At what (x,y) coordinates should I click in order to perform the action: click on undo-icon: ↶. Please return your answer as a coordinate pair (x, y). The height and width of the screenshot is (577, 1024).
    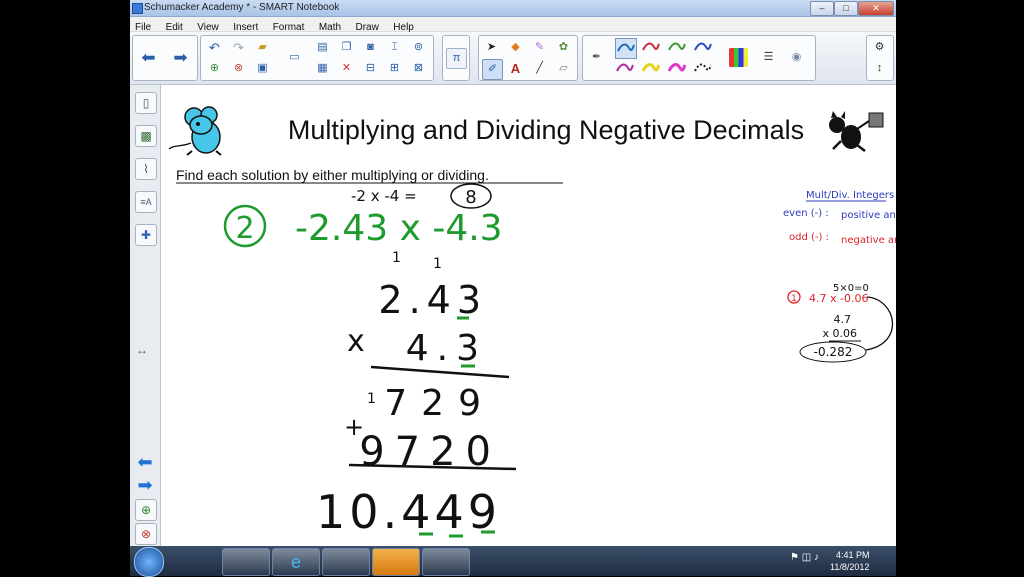
    Looking at the image, I should click on (214, 47).